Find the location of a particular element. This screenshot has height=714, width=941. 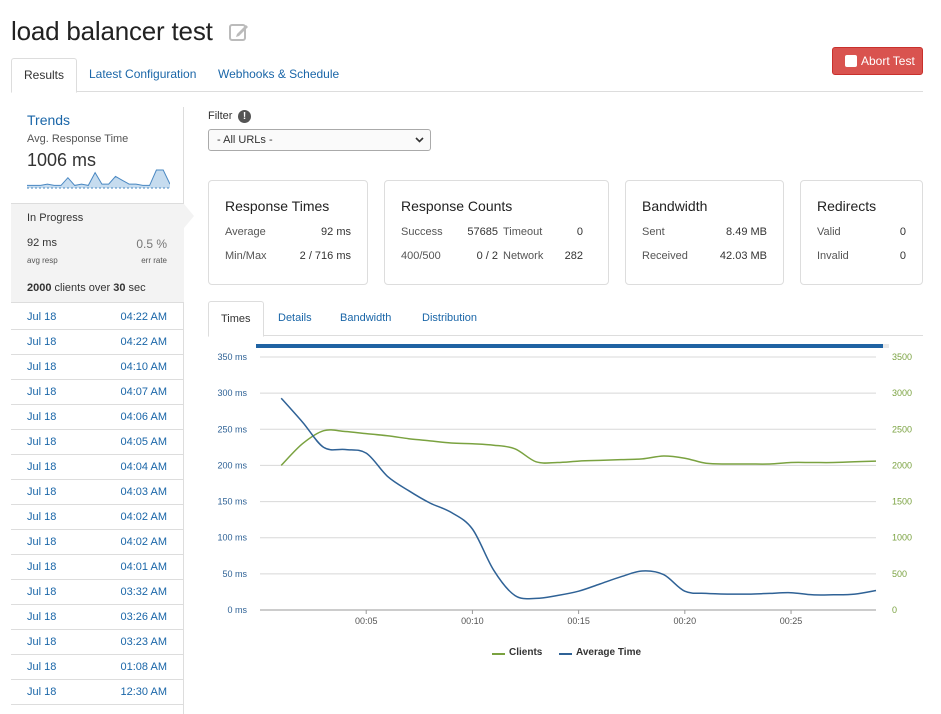

y-left-tick-label: 200 ms is located at coordinates (232, 465).